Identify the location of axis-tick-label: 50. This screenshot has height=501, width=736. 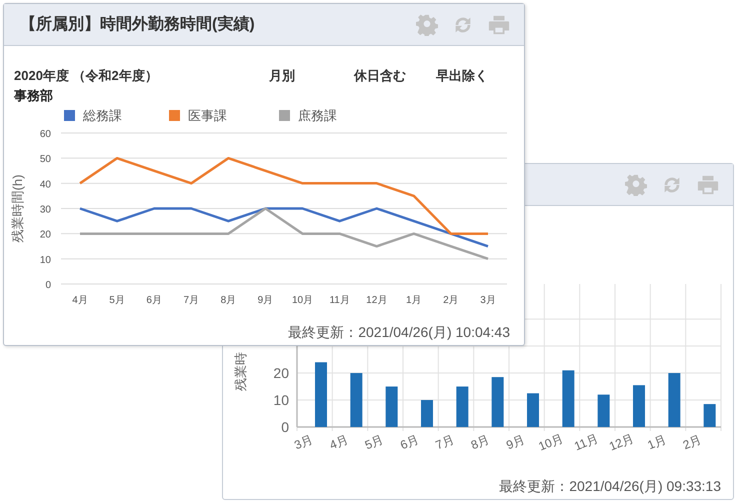
(45, 160).